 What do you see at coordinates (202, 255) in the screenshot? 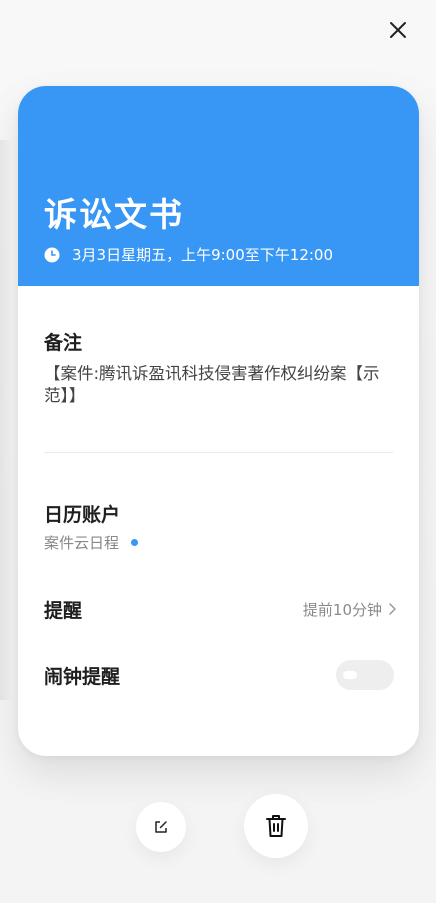
I see `event-time: 3月3日星期五，上午9:00至下午12:00` at bounding box center [202, 255].